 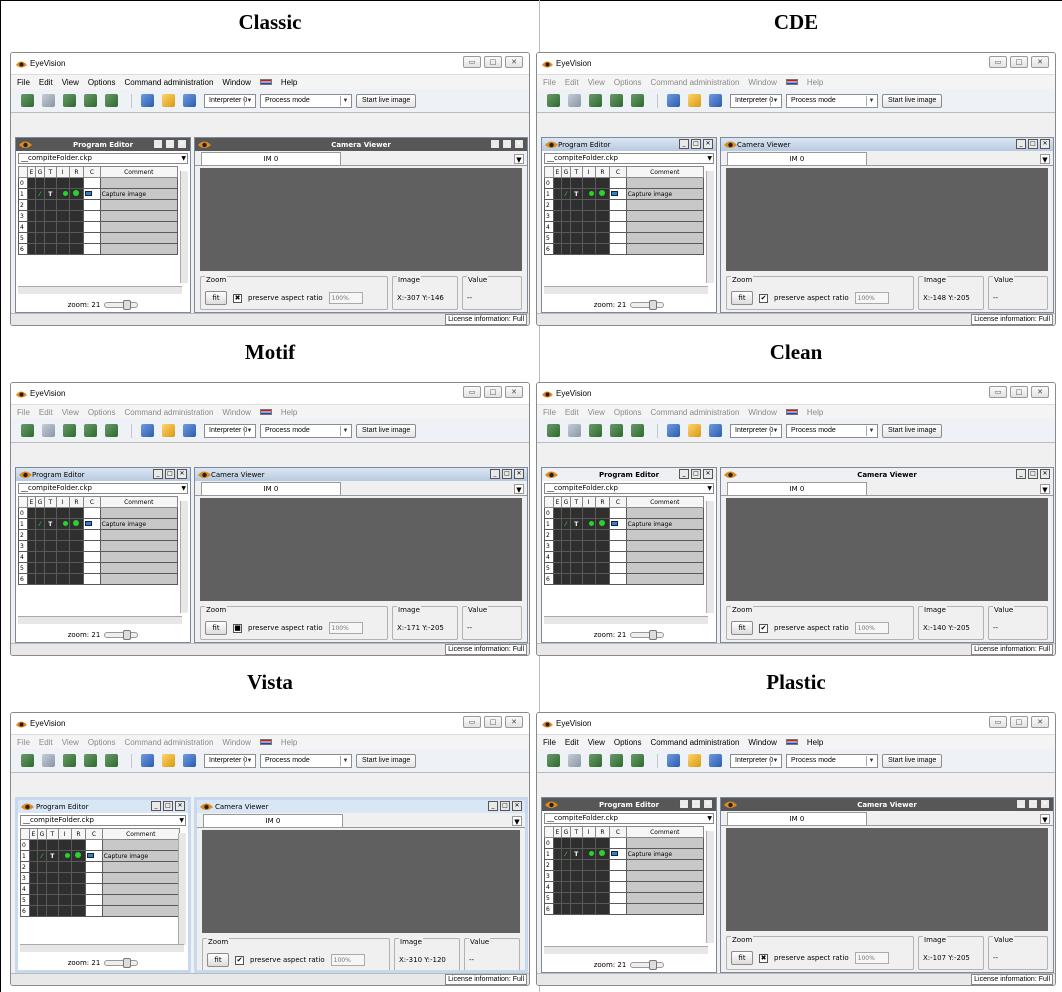 What do you see at coordinates (239, 960) in the screenshot?
I see `preserve-aspect-checkbox: ✔` at bounding box center [239, 960].